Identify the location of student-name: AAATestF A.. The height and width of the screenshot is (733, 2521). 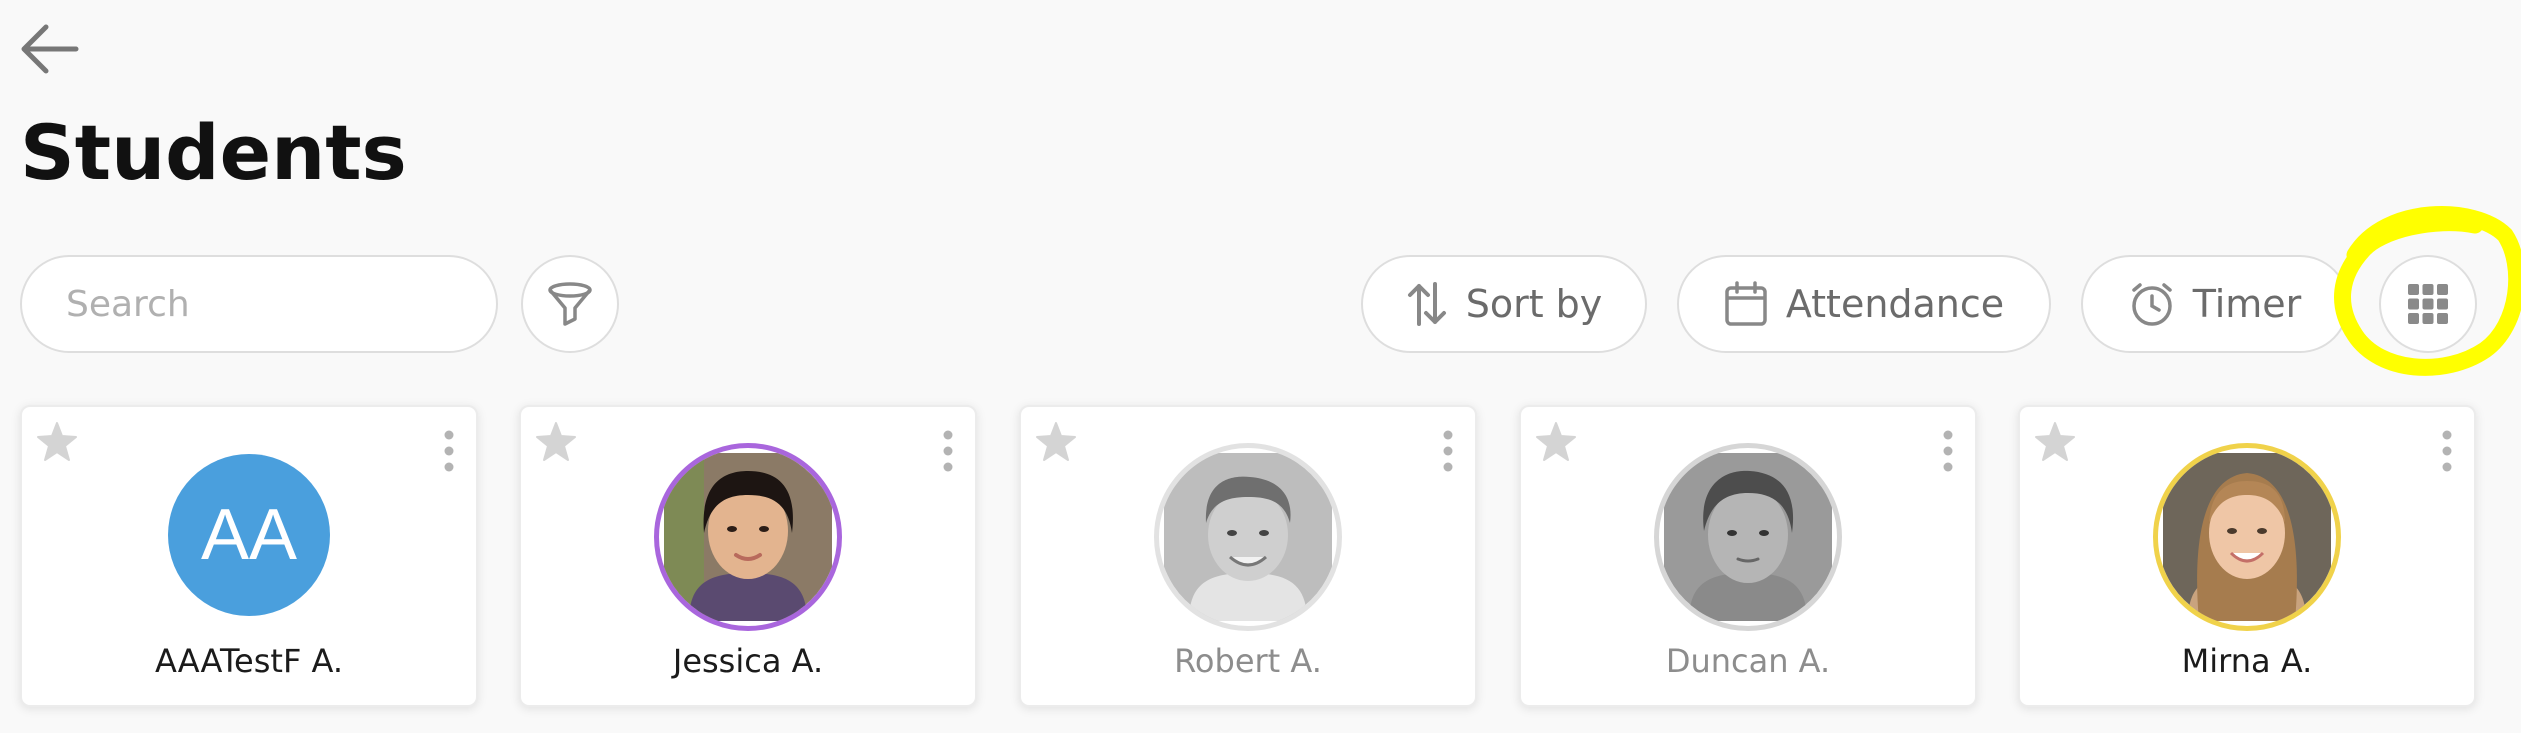
(249, 661).